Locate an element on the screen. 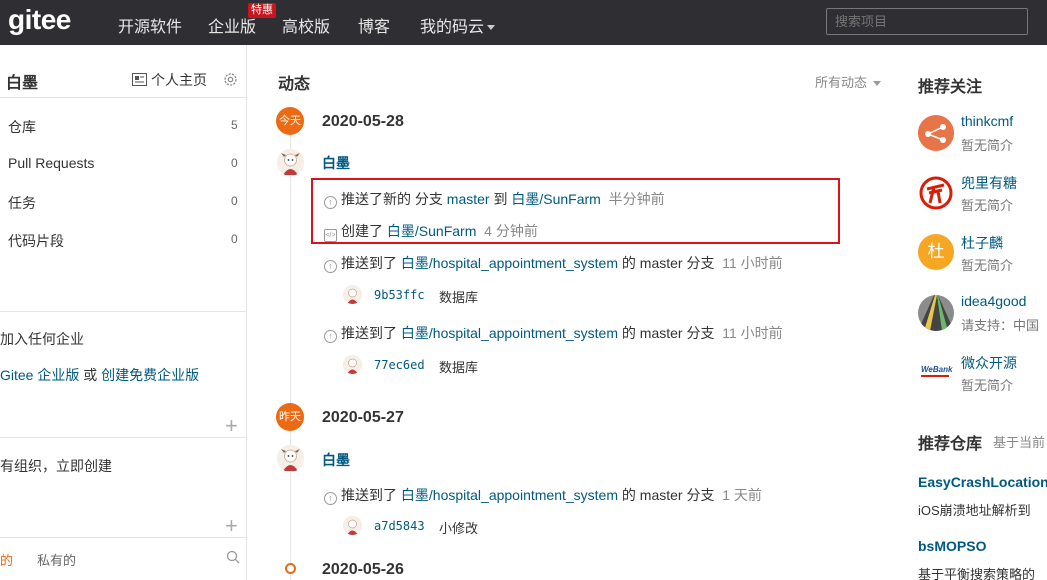 This screenshot has width=1047, height=580. today-badge: 今天 is located at coordinates (290, 121).